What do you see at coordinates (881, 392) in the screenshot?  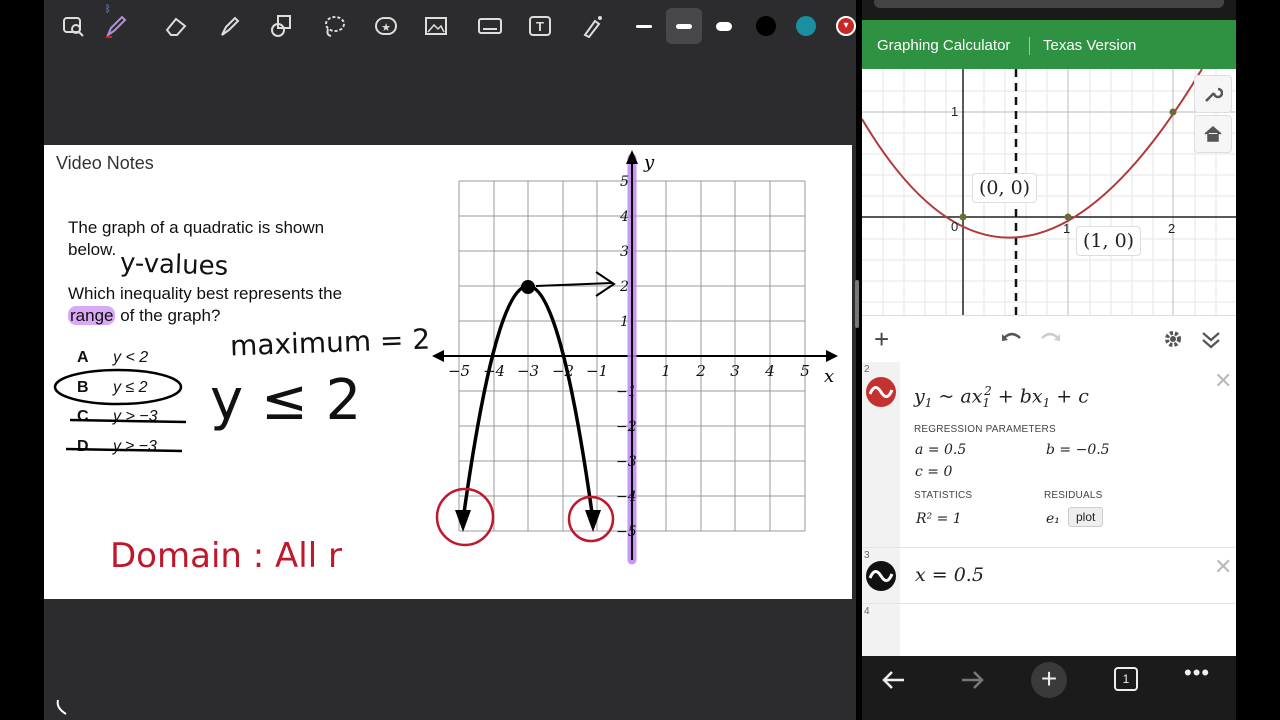 I see `regression-icon` at bounding box center [881, 392].